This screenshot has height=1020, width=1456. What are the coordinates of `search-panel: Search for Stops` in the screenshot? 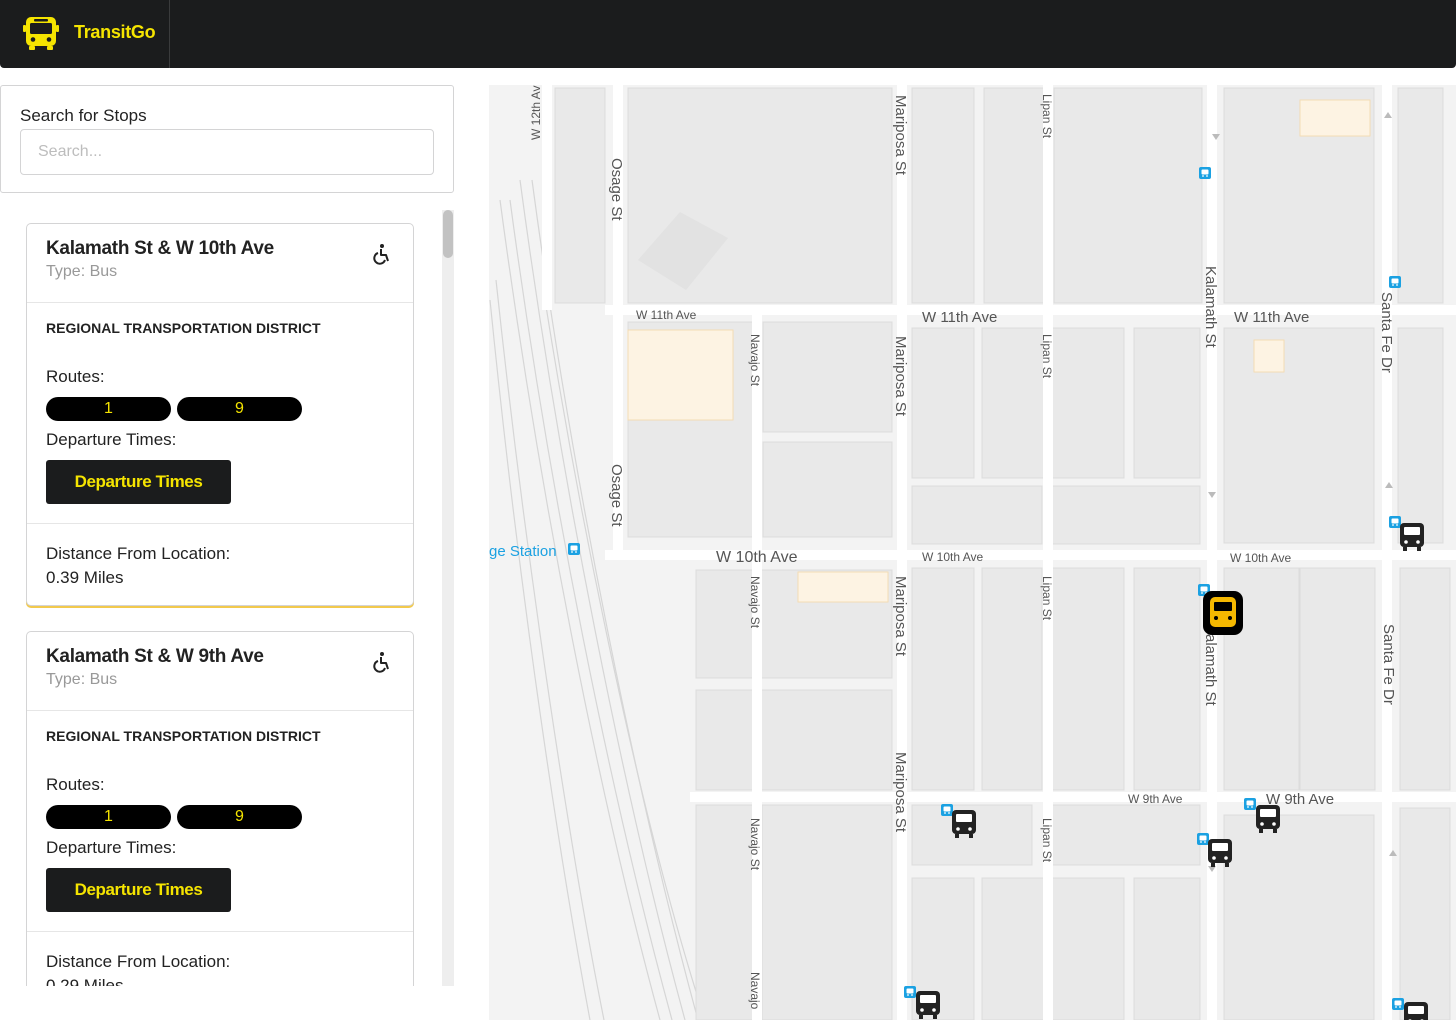 It's located at (227, 139).